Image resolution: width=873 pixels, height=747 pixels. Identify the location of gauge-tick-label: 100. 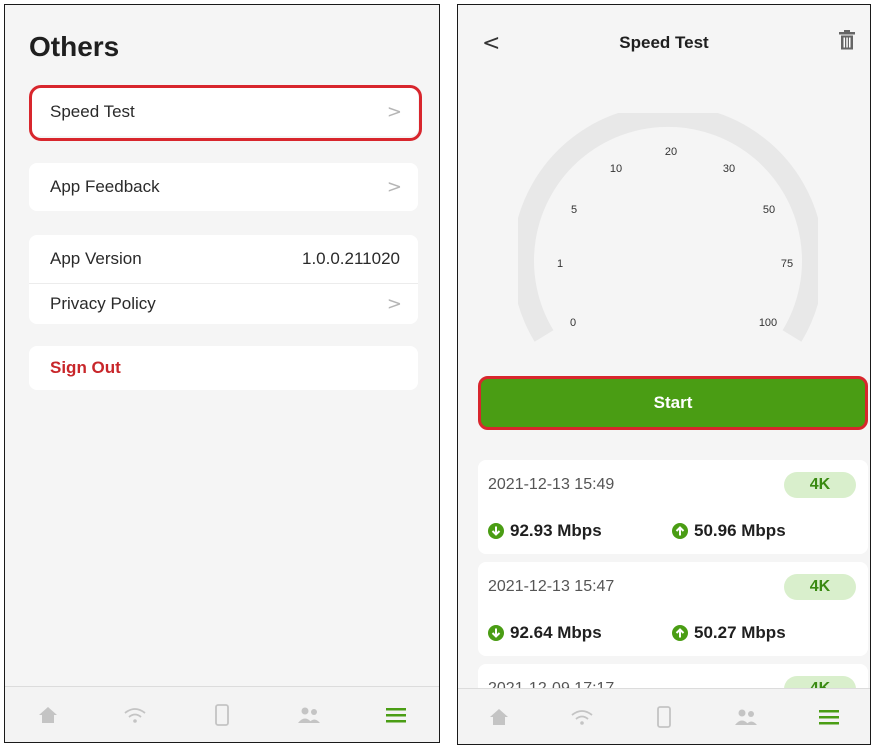
(768, 323).